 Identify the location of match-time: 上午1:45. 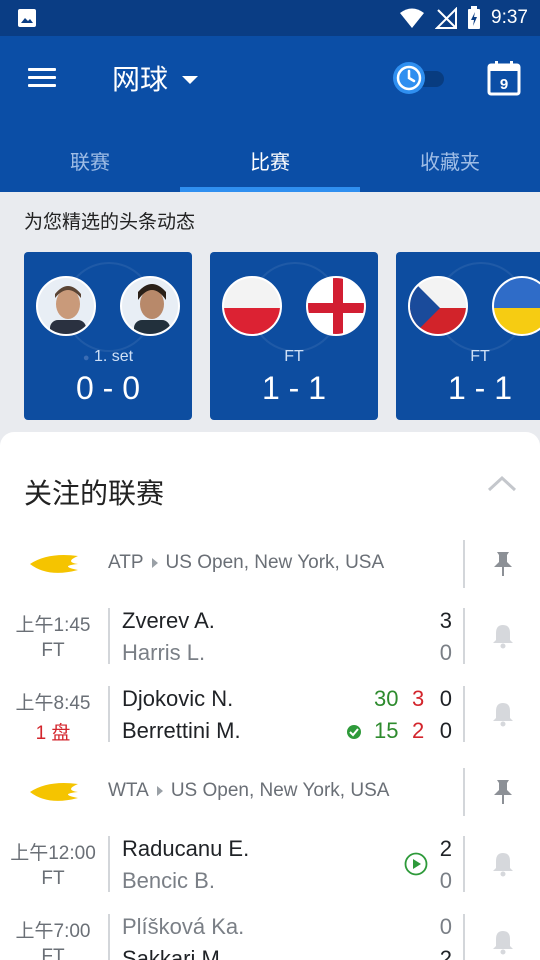
(53, 625).